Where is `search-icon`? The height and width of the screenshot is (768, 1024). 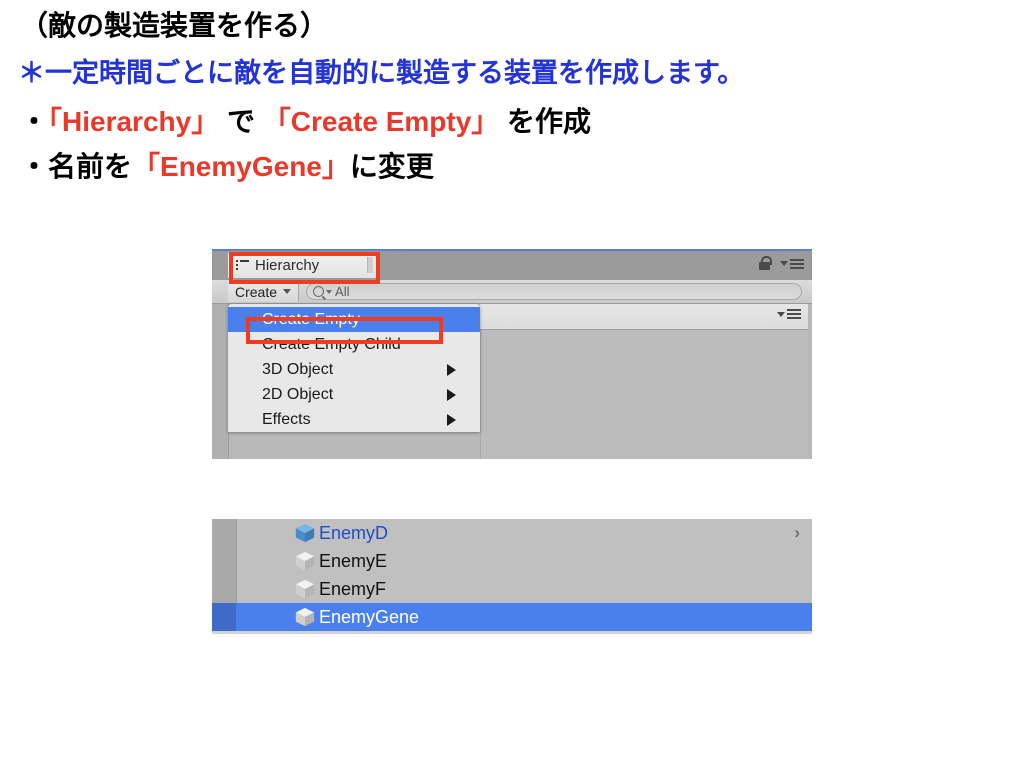 search-icon is located at coordinates (319, 291).